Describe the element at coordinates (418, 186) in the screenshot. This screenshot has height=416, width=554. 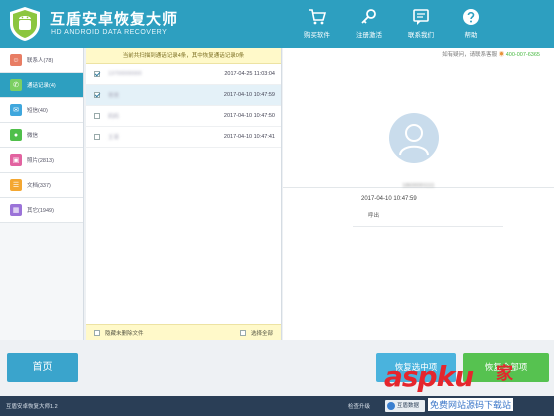
I see `contact-number: 18600001111` at that location.